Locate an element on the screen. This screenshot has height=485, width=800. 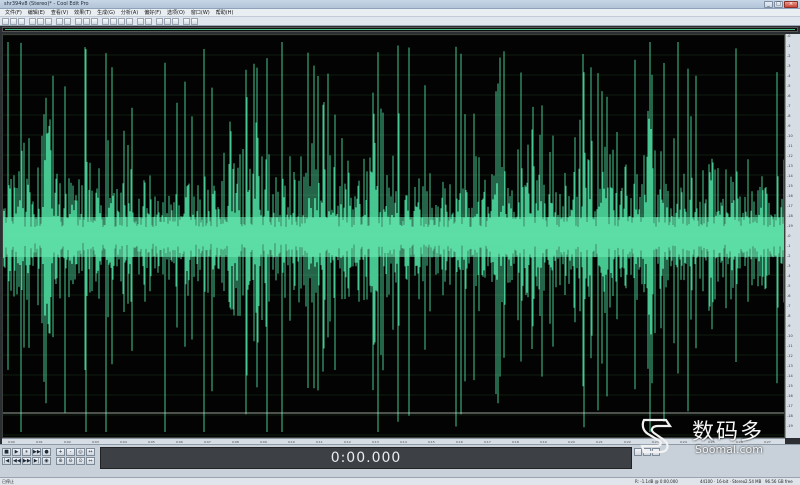
cut-icon is located at coordinates (32, 21).